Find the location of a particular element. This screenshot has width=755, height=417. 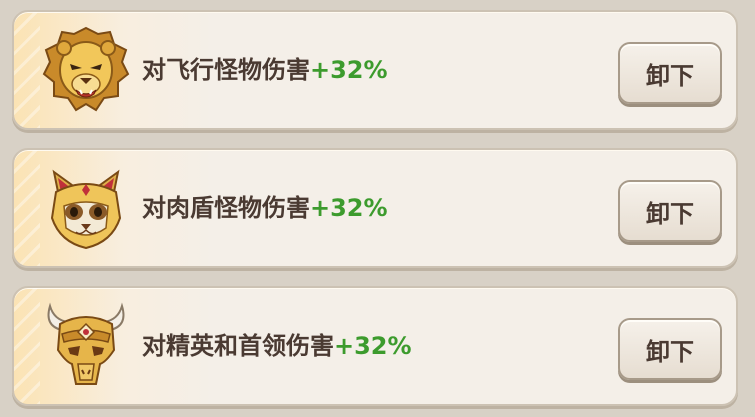

lion-head-icon is located at coordinates (86, 69).